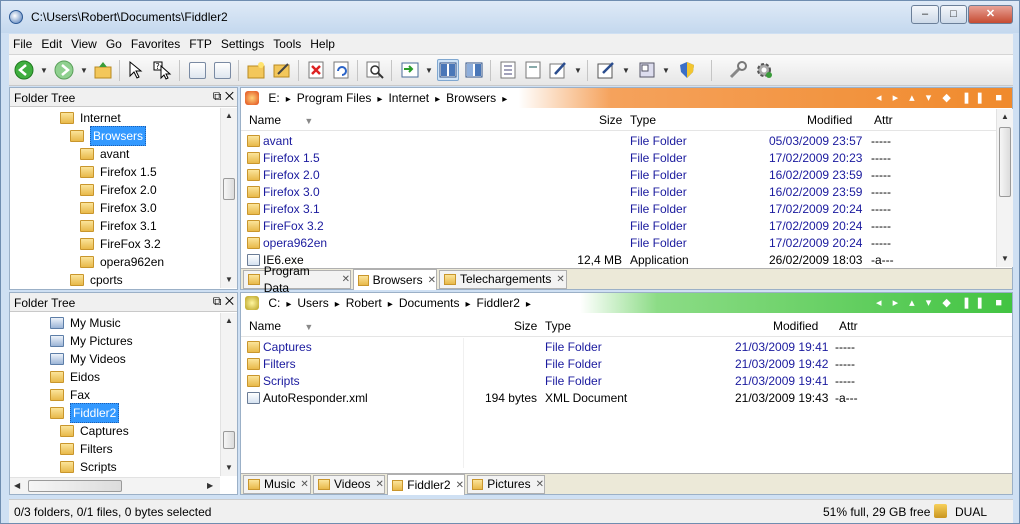 The image size is (1020, 524). Describe the element at coordinates (474, 70) in the screenshot. I see `columns-icon` at that location.